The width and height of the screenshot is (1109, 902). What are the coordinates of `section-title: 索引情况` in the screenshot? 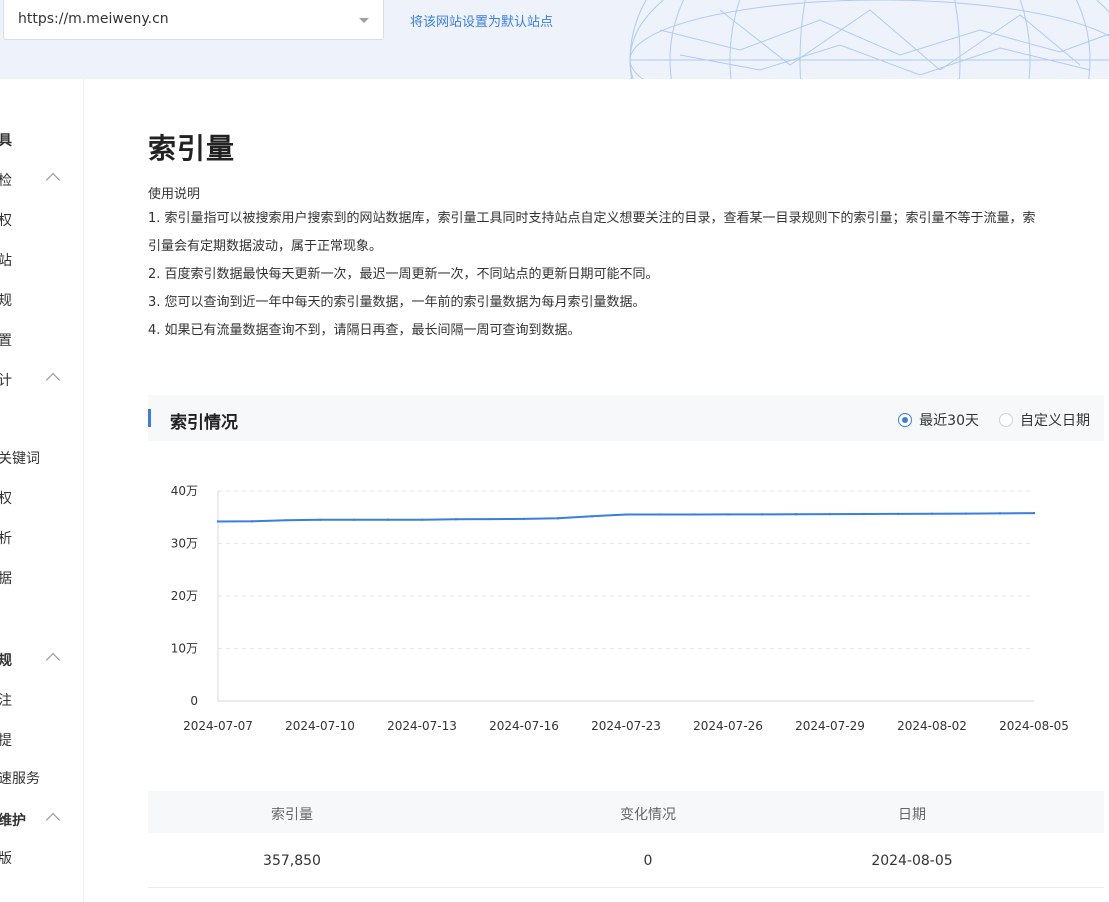 It's located at (204, 423).